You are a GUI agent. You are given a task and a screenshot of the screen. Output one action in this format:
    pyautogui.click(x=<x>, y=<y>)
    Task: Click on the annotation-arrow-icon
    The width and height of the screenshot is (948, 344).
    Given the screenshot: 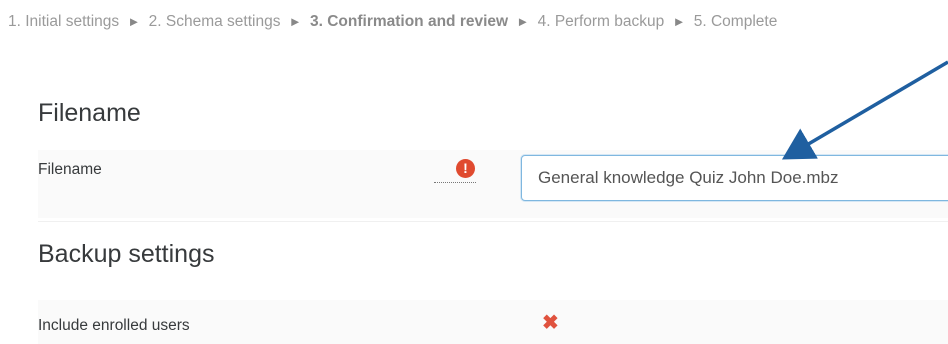 What is the action you would take?
    pyautogui.click(x=864, y=110)
    